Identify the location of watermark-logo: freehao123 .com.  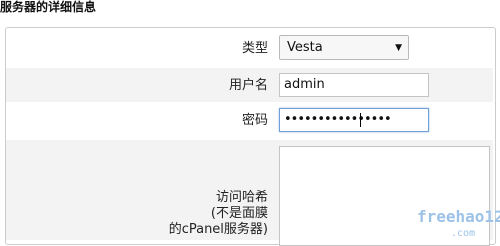
(458, 223).